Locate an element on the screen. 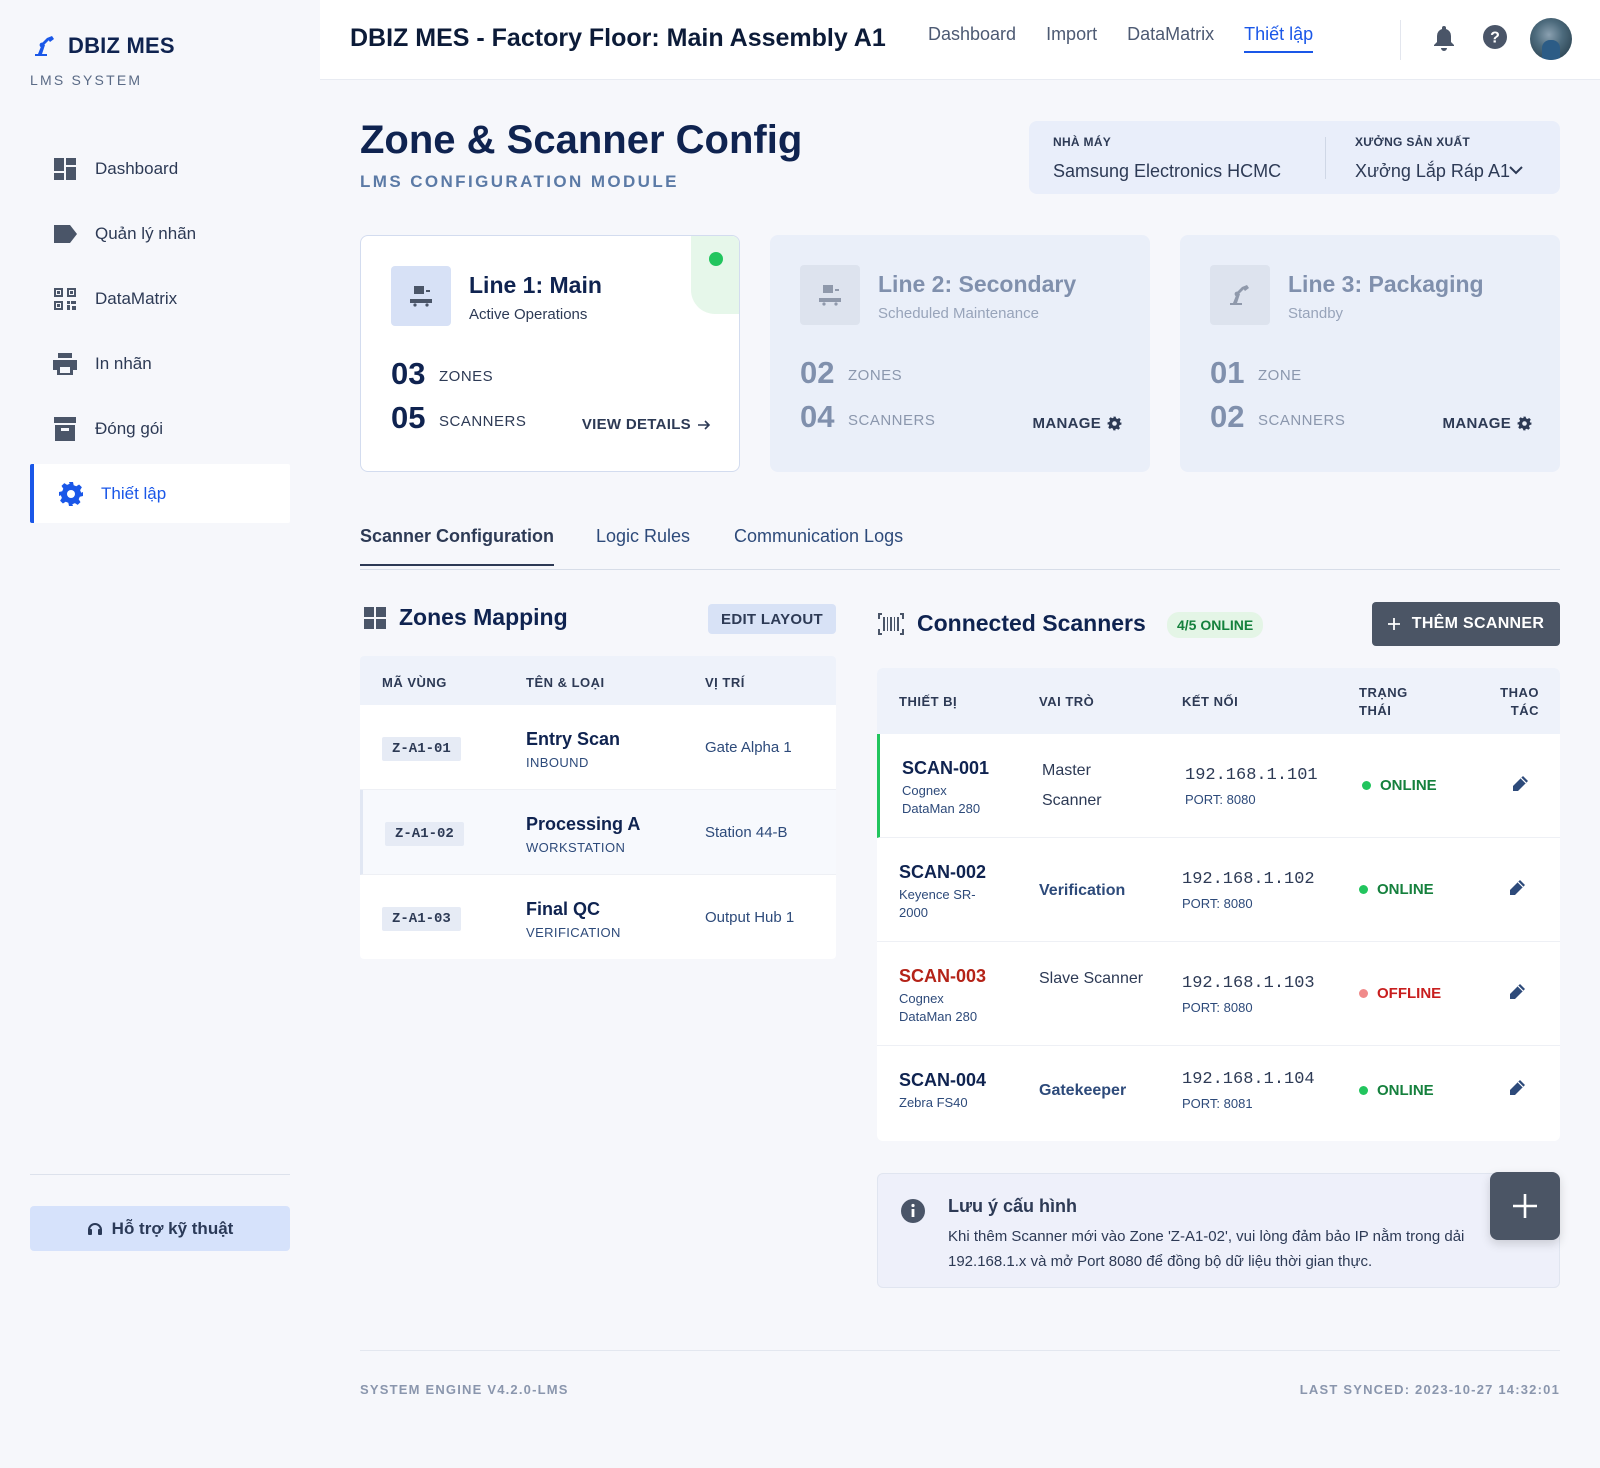  zones-count: 02 is located at coordinates (817, 372).